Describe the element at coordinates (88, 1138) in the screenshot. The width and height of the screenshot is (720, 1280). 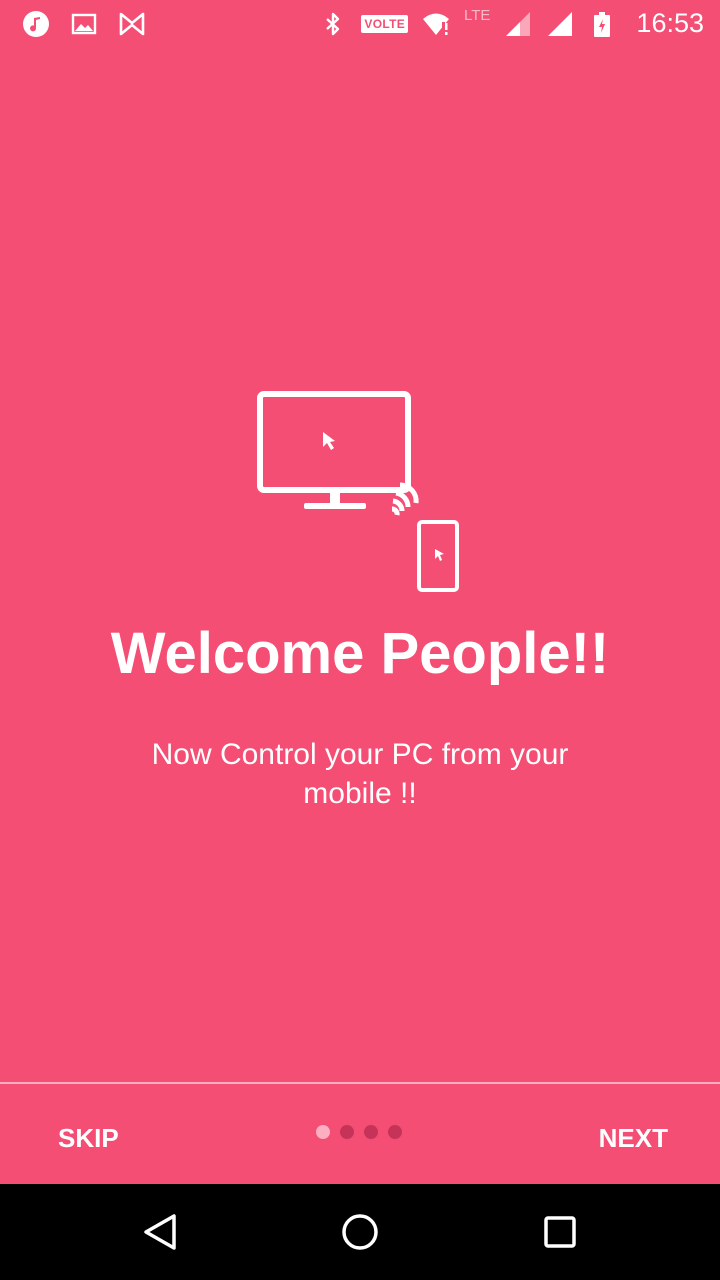
I see `skip-button: SKIP` at that location.